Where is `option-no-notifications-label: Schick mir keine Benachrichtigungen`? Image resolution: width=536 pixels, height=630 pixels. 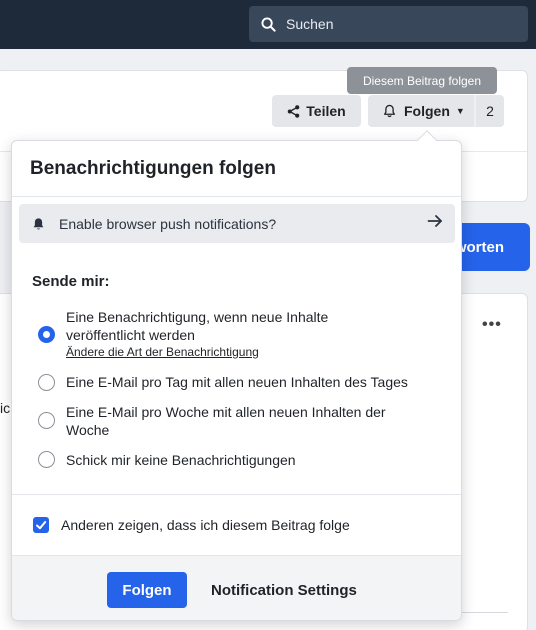
option-no-notifications-label: Schick mir keine Benachrichtigungen is located at coordinates (181, 460).